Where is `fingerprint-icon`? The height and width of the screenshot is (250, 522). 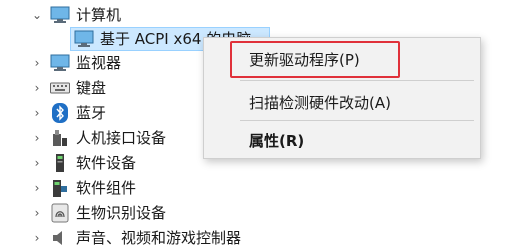 fingerprint-icon is located at coordinates (60, 213).